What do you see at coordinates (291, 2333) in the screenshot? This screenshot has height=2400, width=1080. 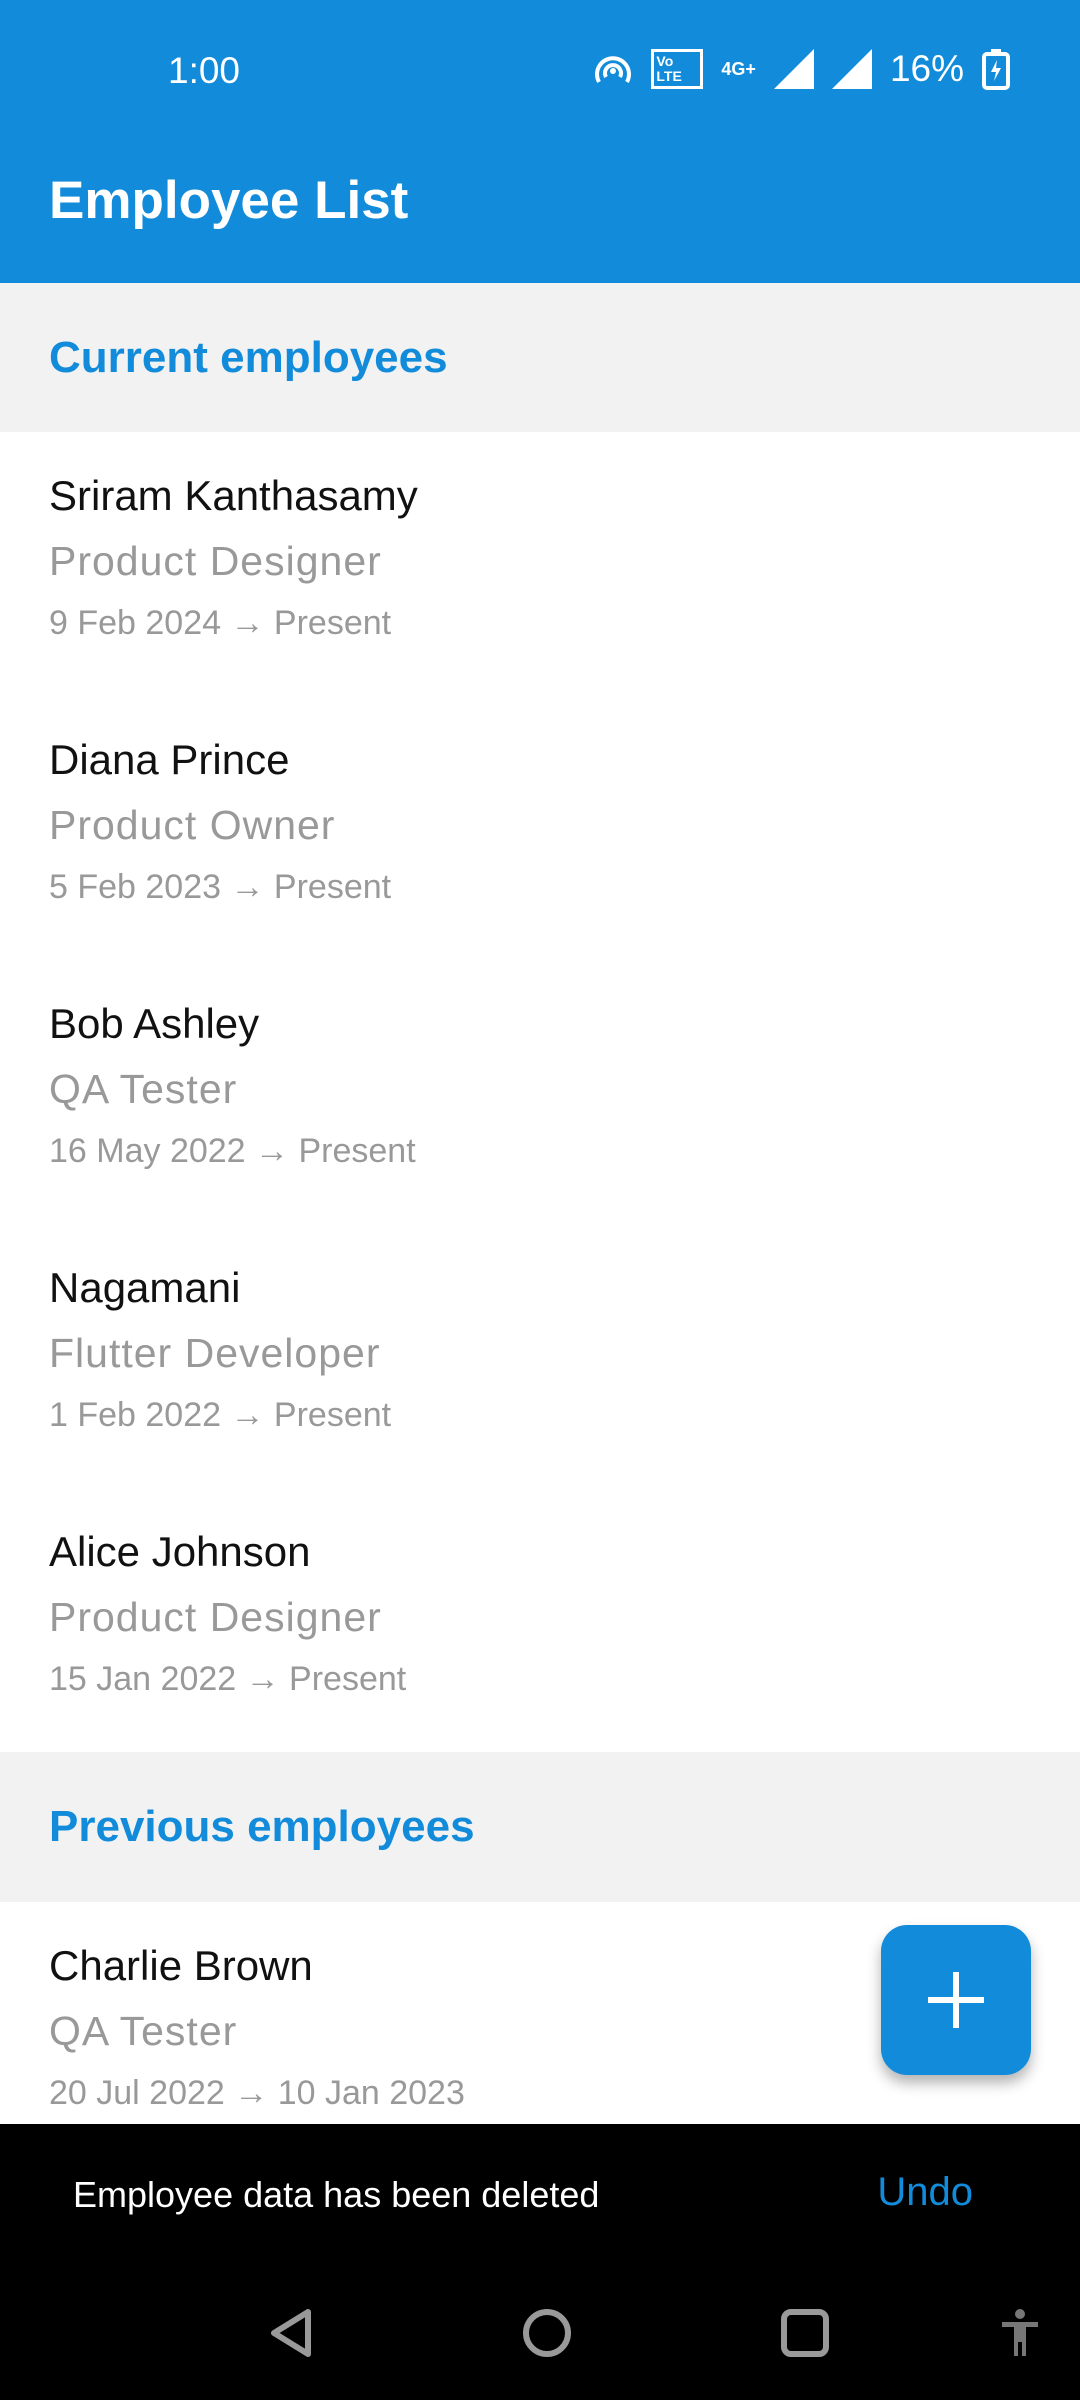 I see `back-icon` at bounding box center [291, 2333].